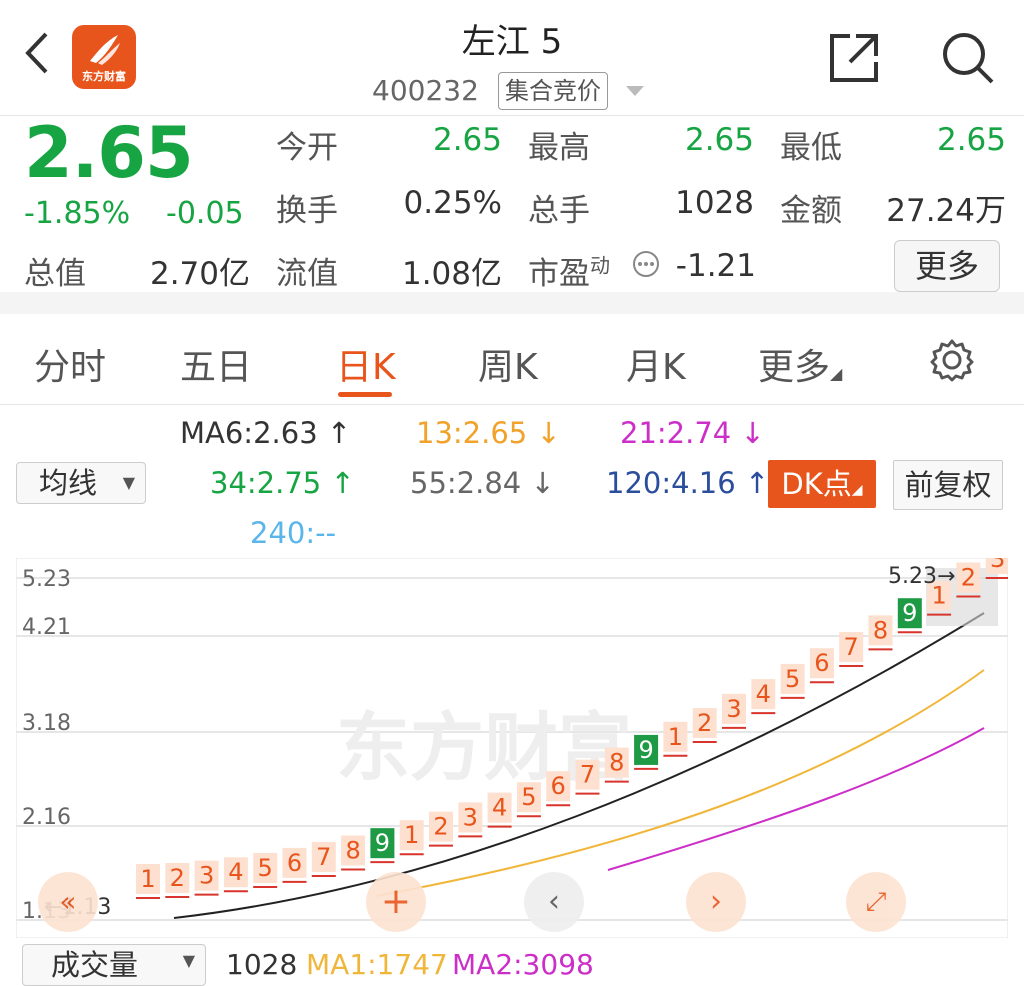  What do you see at coordinates (307, 274) in the screenshot?
I see `float-cap-label: 流值` at bounding box center [307, 274].